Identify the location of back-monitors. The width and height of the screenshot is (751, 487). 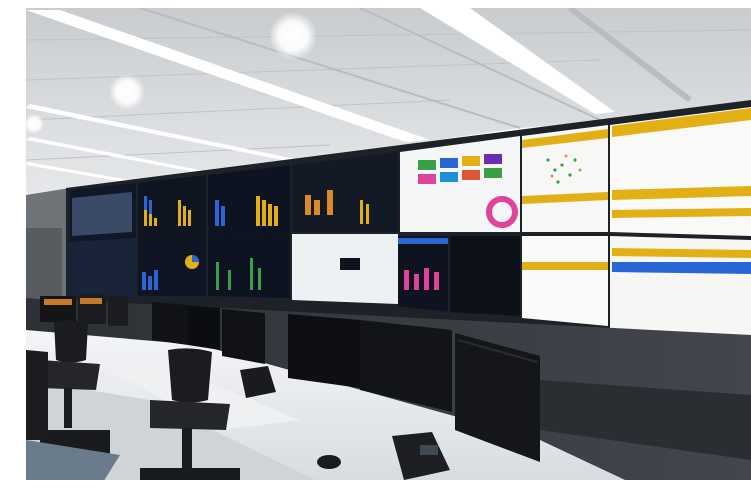
(84, 310).